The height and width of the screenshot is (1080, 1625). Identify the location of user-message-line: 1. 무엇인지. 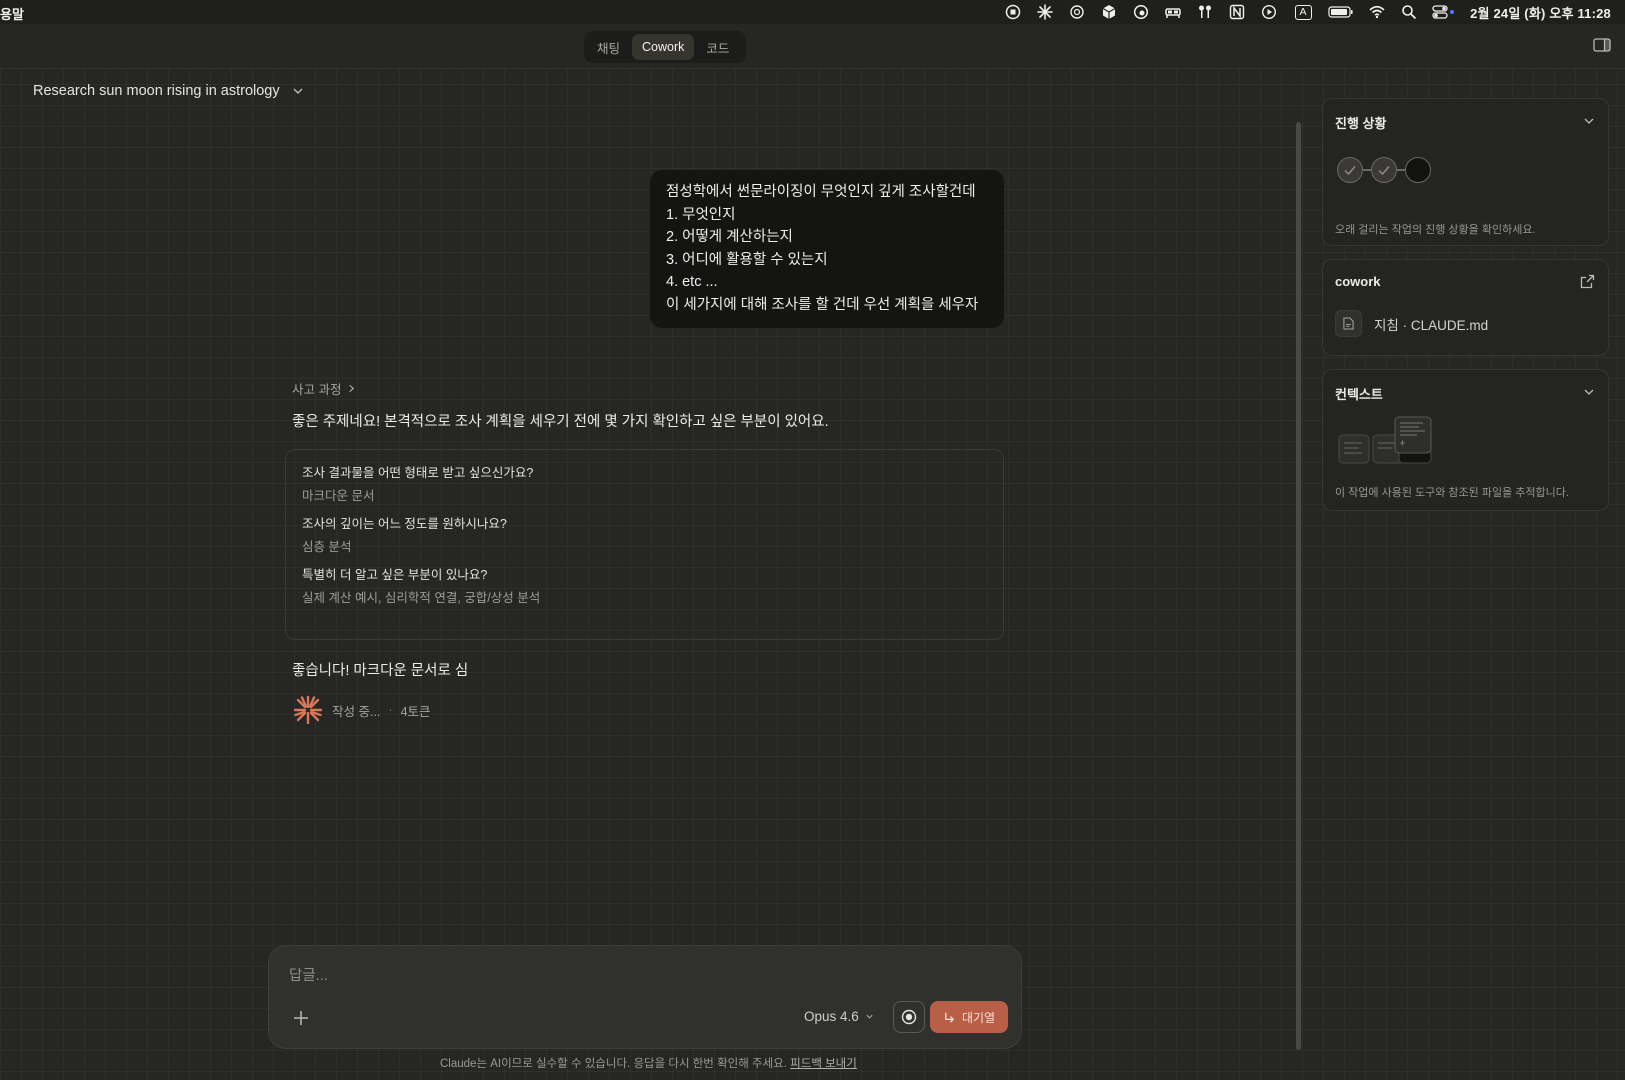
(701, 214).